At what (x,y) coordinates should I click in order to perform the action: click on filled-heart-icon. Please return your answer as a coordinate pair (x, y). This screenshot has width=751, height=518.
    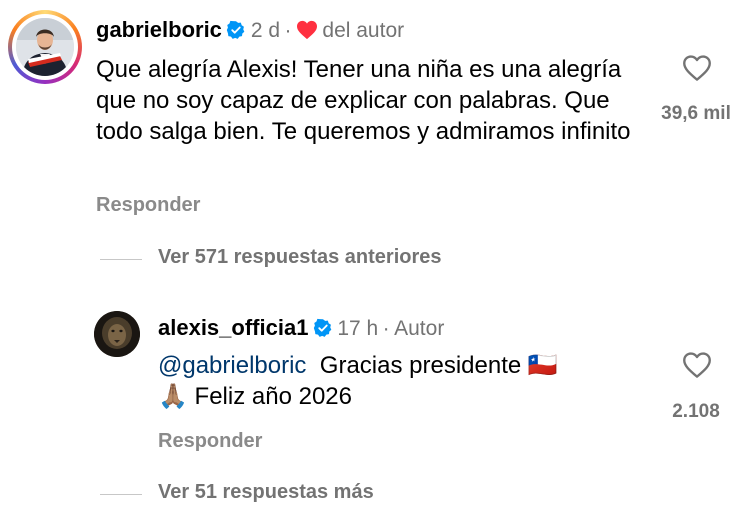
    Looking at the image, I should click on (307, 32).